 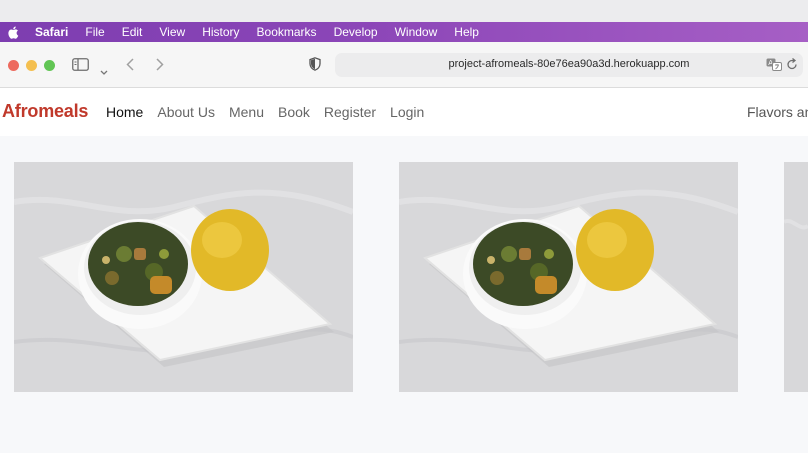 I want to click on food-image, so click(x=796, y=277).